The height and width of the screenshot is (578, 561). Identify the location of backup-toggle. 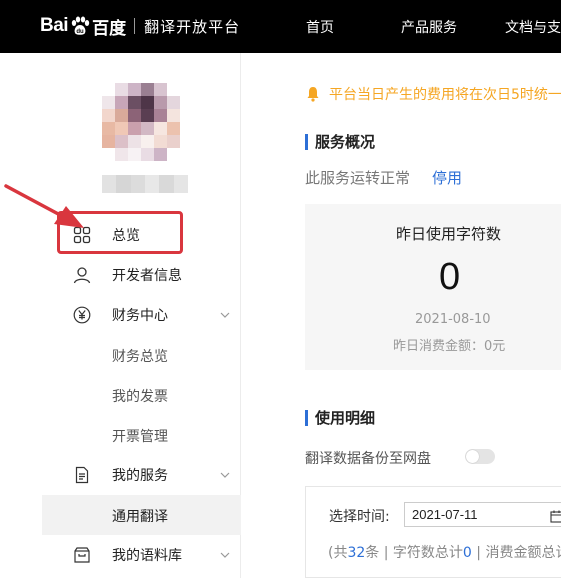
(480, 456).